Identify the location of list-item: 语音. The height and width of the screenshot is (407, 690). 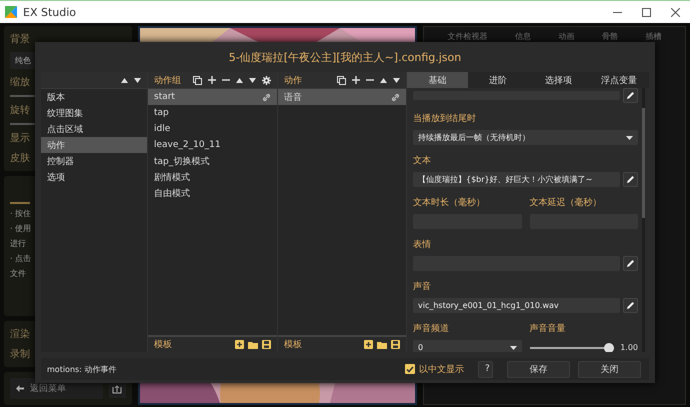
(342, 97).